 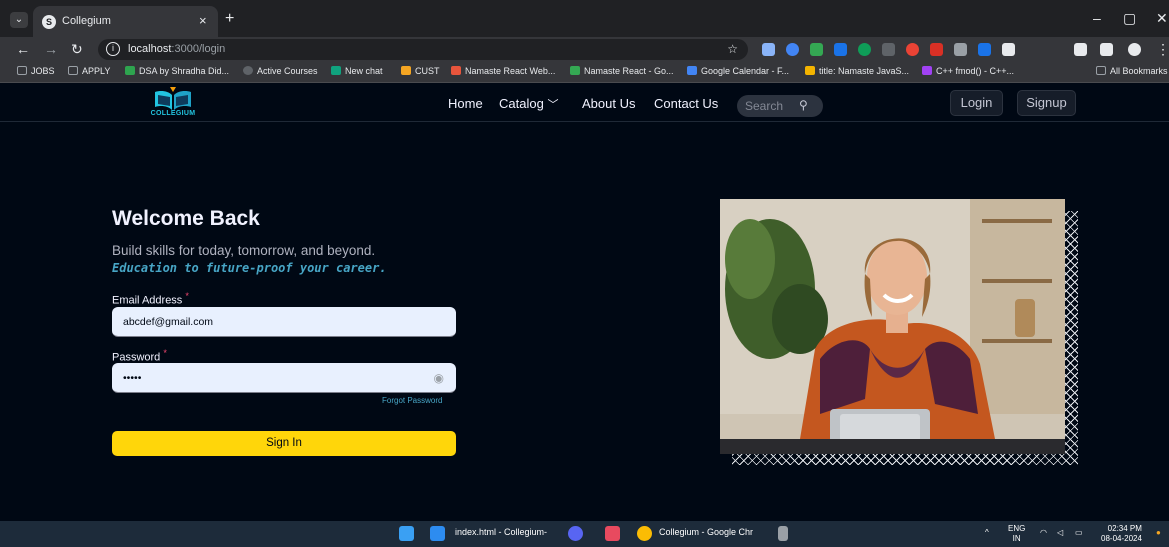 What do you see at coordinates (173, 98) in the screenshot?
I see `book-logo-icon` at bounding box center [173, 98].